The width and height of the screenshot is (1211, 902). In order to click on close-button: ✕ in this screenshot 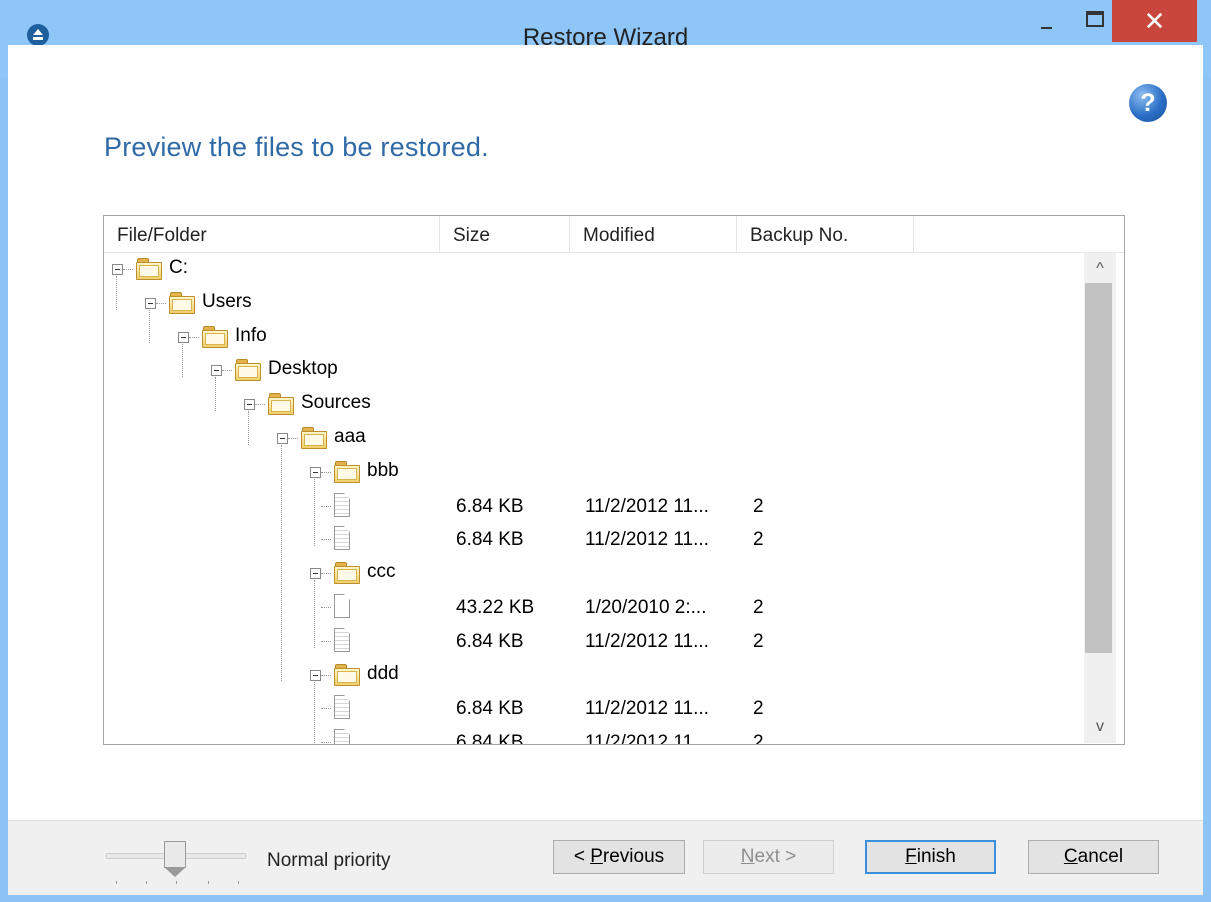, I will do `click(1154, 21)`.